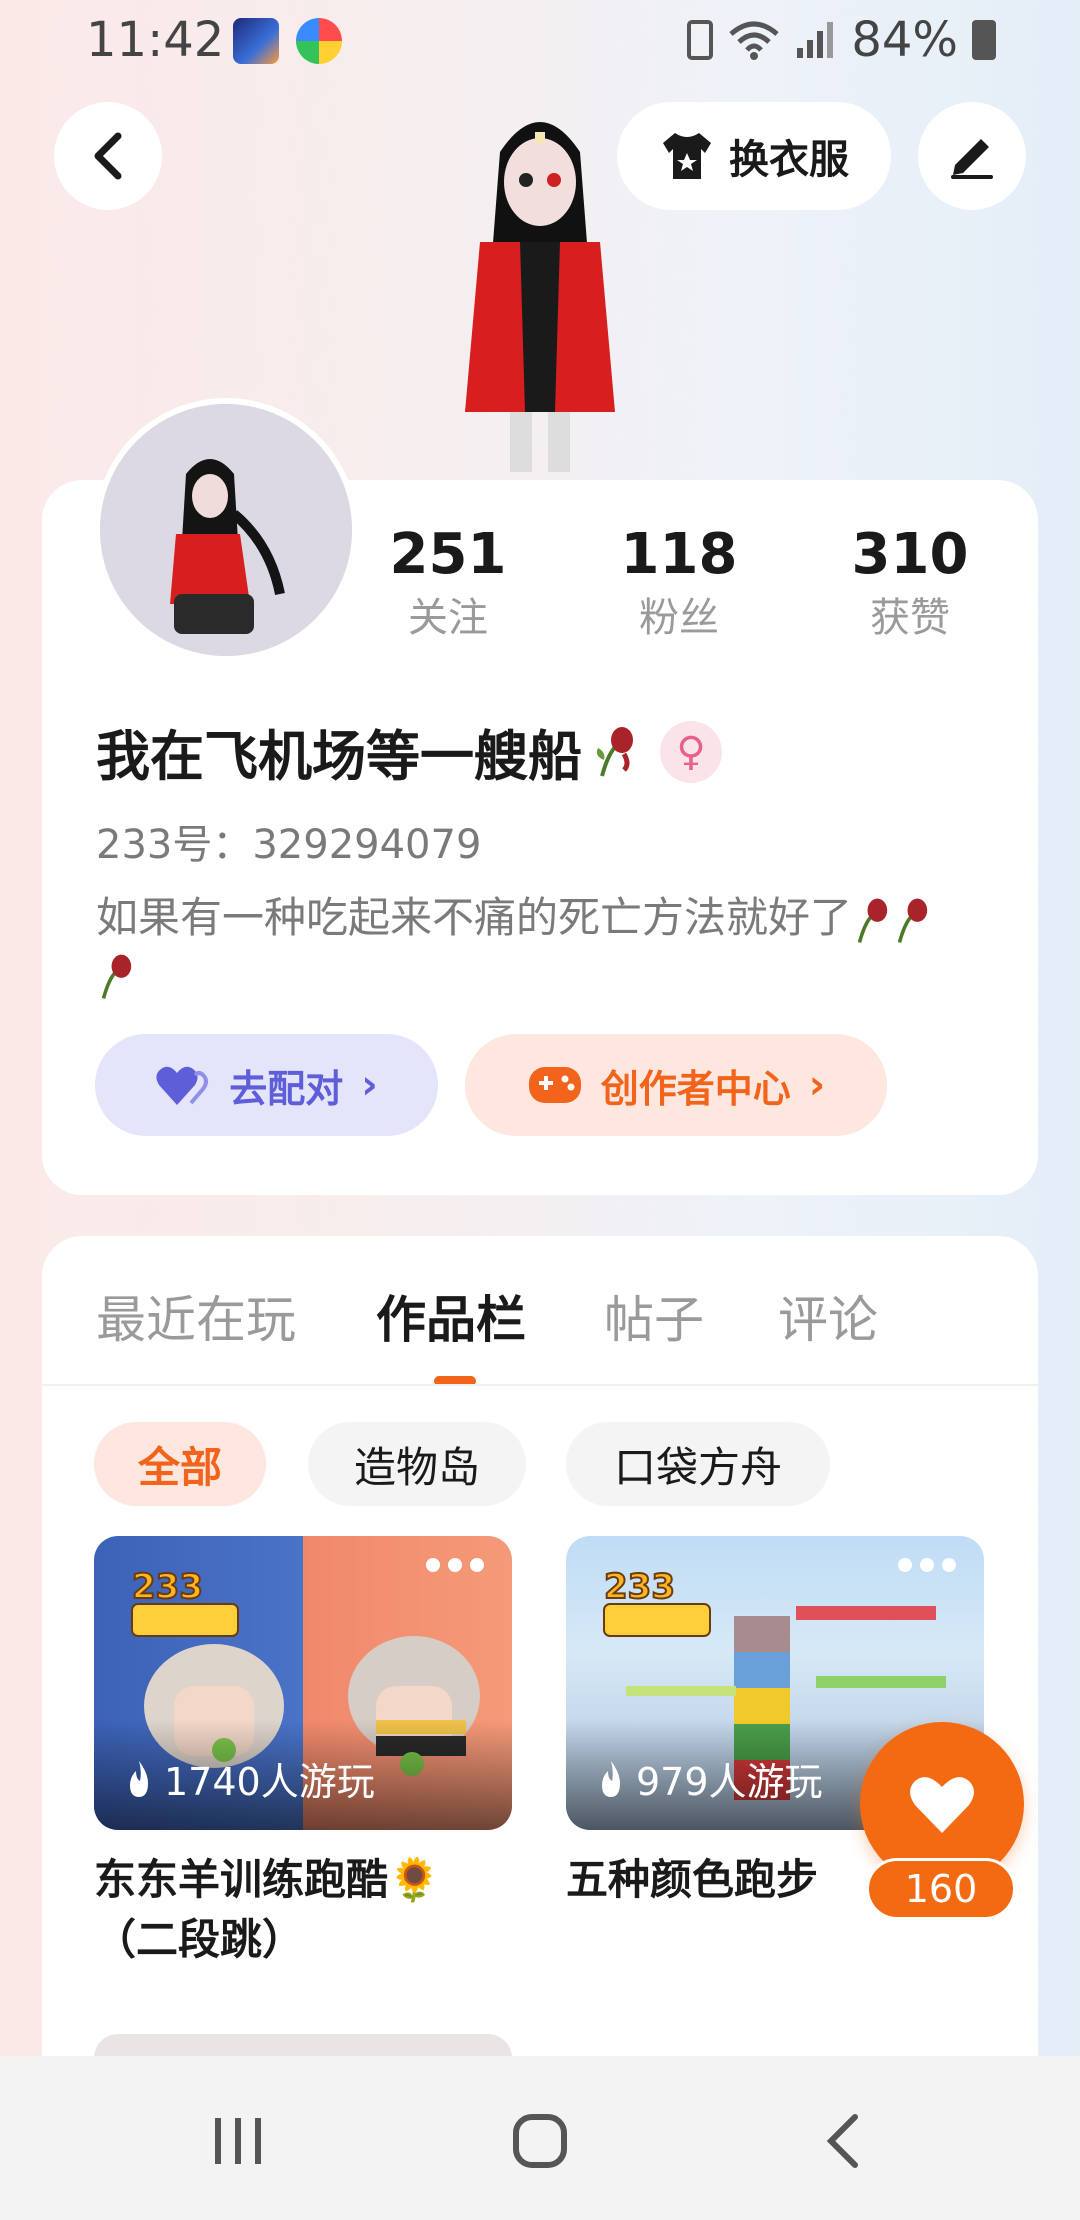 Image resolution: width=1080 pixels, height=2220 pixels. Describe the element at coordinates (815, 40) in the screenshot. I see `signal-icon` at that location.